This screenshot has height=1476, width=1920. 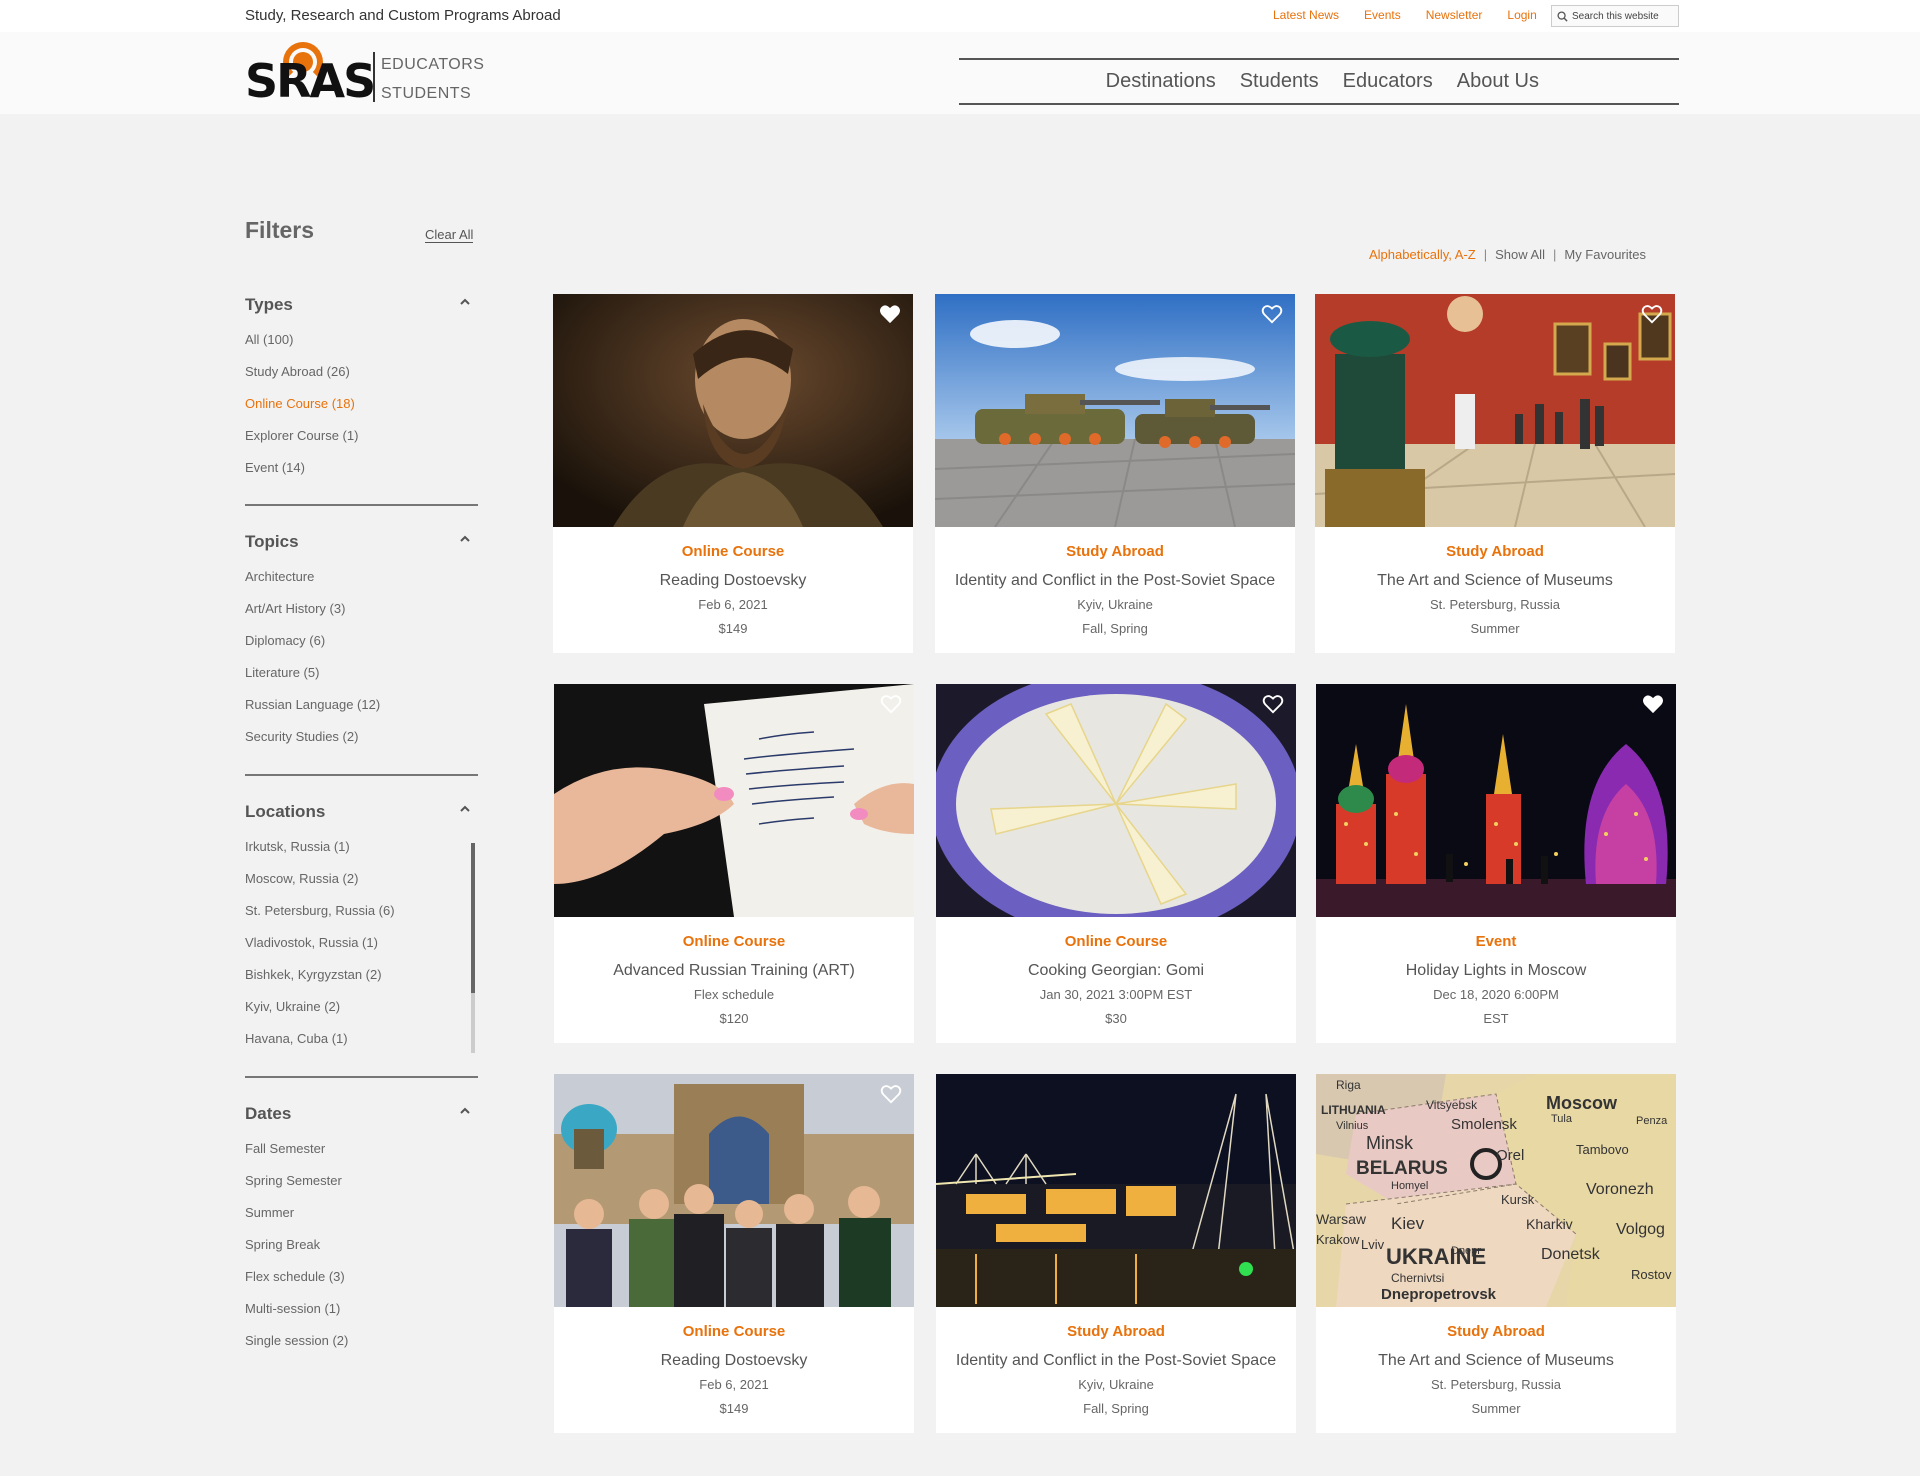 I want to click on filter-option: Literature (5), so click(x=361, y=680).